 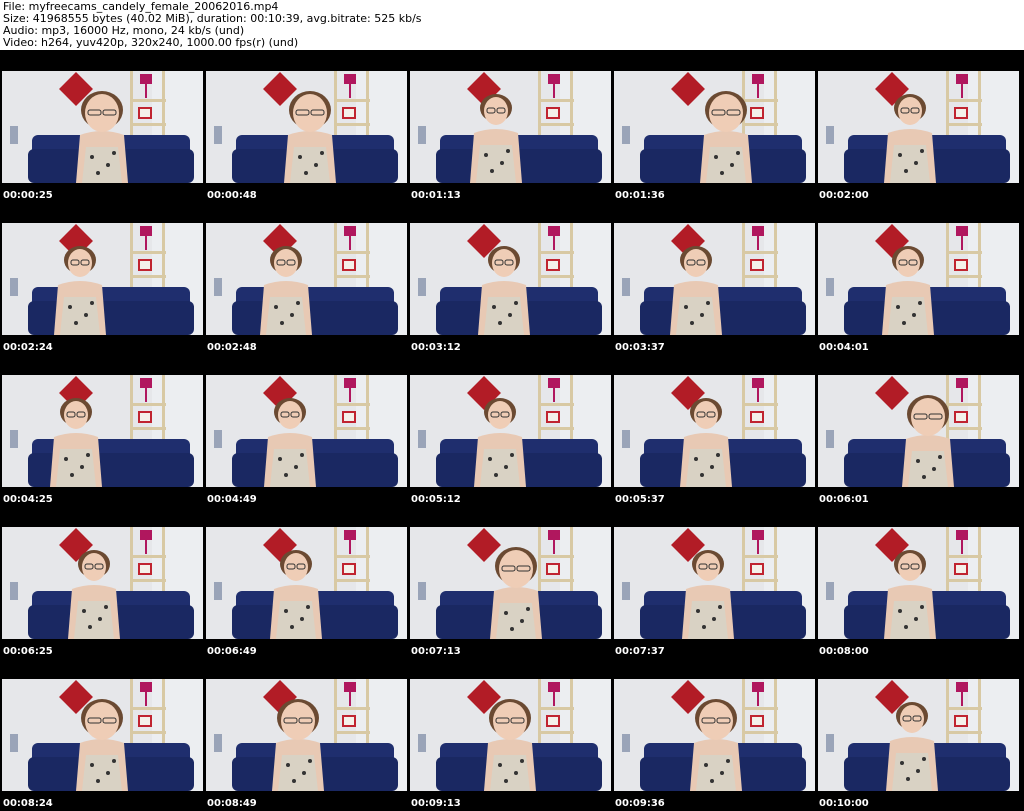 I want to click on thumbnail-frame: 00:02:48, so click(x=305, y=278).